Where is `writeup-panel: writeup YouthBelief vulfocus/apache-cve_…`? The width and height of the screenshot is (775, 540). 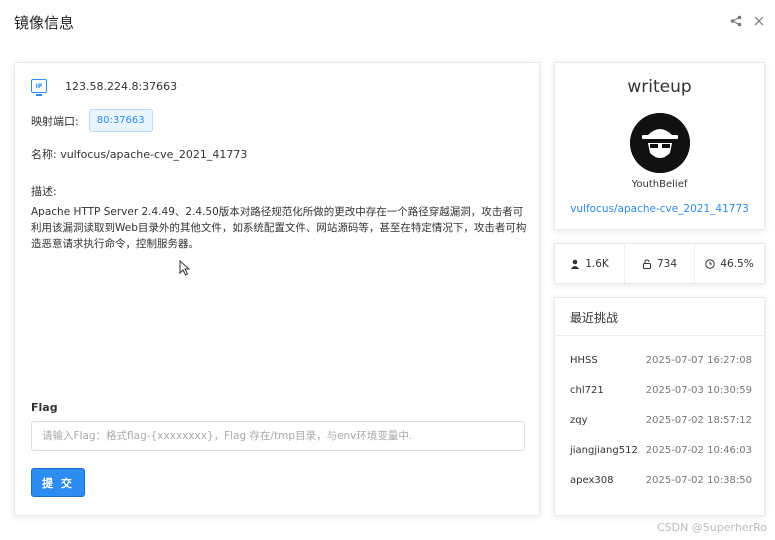 writeup-panel: writeup YouthBelief vulfocus/apache-cve_… is located at coordinates (659, 146).